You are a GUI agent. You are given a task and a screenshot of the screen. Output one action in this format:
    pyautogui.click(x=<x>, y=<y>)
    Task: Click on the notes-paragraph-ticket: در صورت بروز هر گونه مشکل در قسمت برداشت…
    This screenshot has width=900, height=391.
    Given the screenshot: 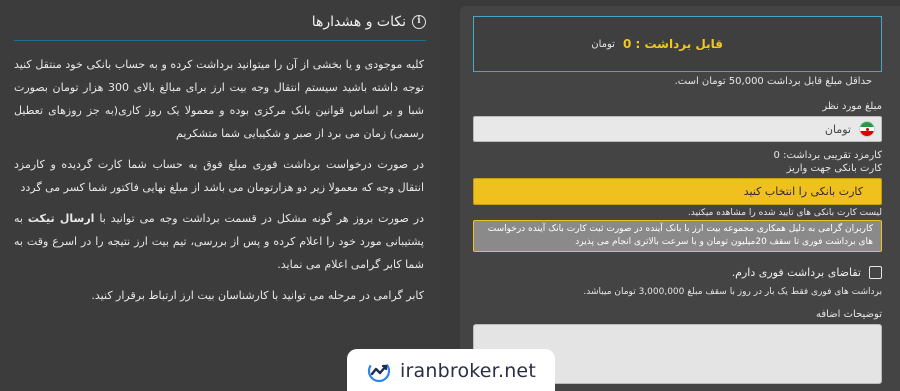 What is the action you would take?
    pyautogui.click(x=219, y=241)
    